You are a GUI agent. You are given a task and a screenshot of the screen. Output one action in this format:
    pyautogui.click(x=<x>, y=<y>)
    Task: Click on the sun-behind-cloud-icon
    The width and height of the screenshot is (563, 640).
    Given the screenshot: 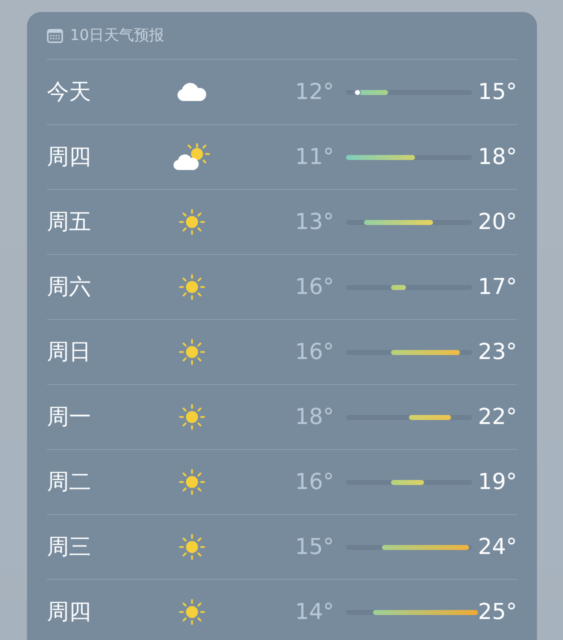 What is the action you would take?
    pyautogui.click(x=192, y=157)
    